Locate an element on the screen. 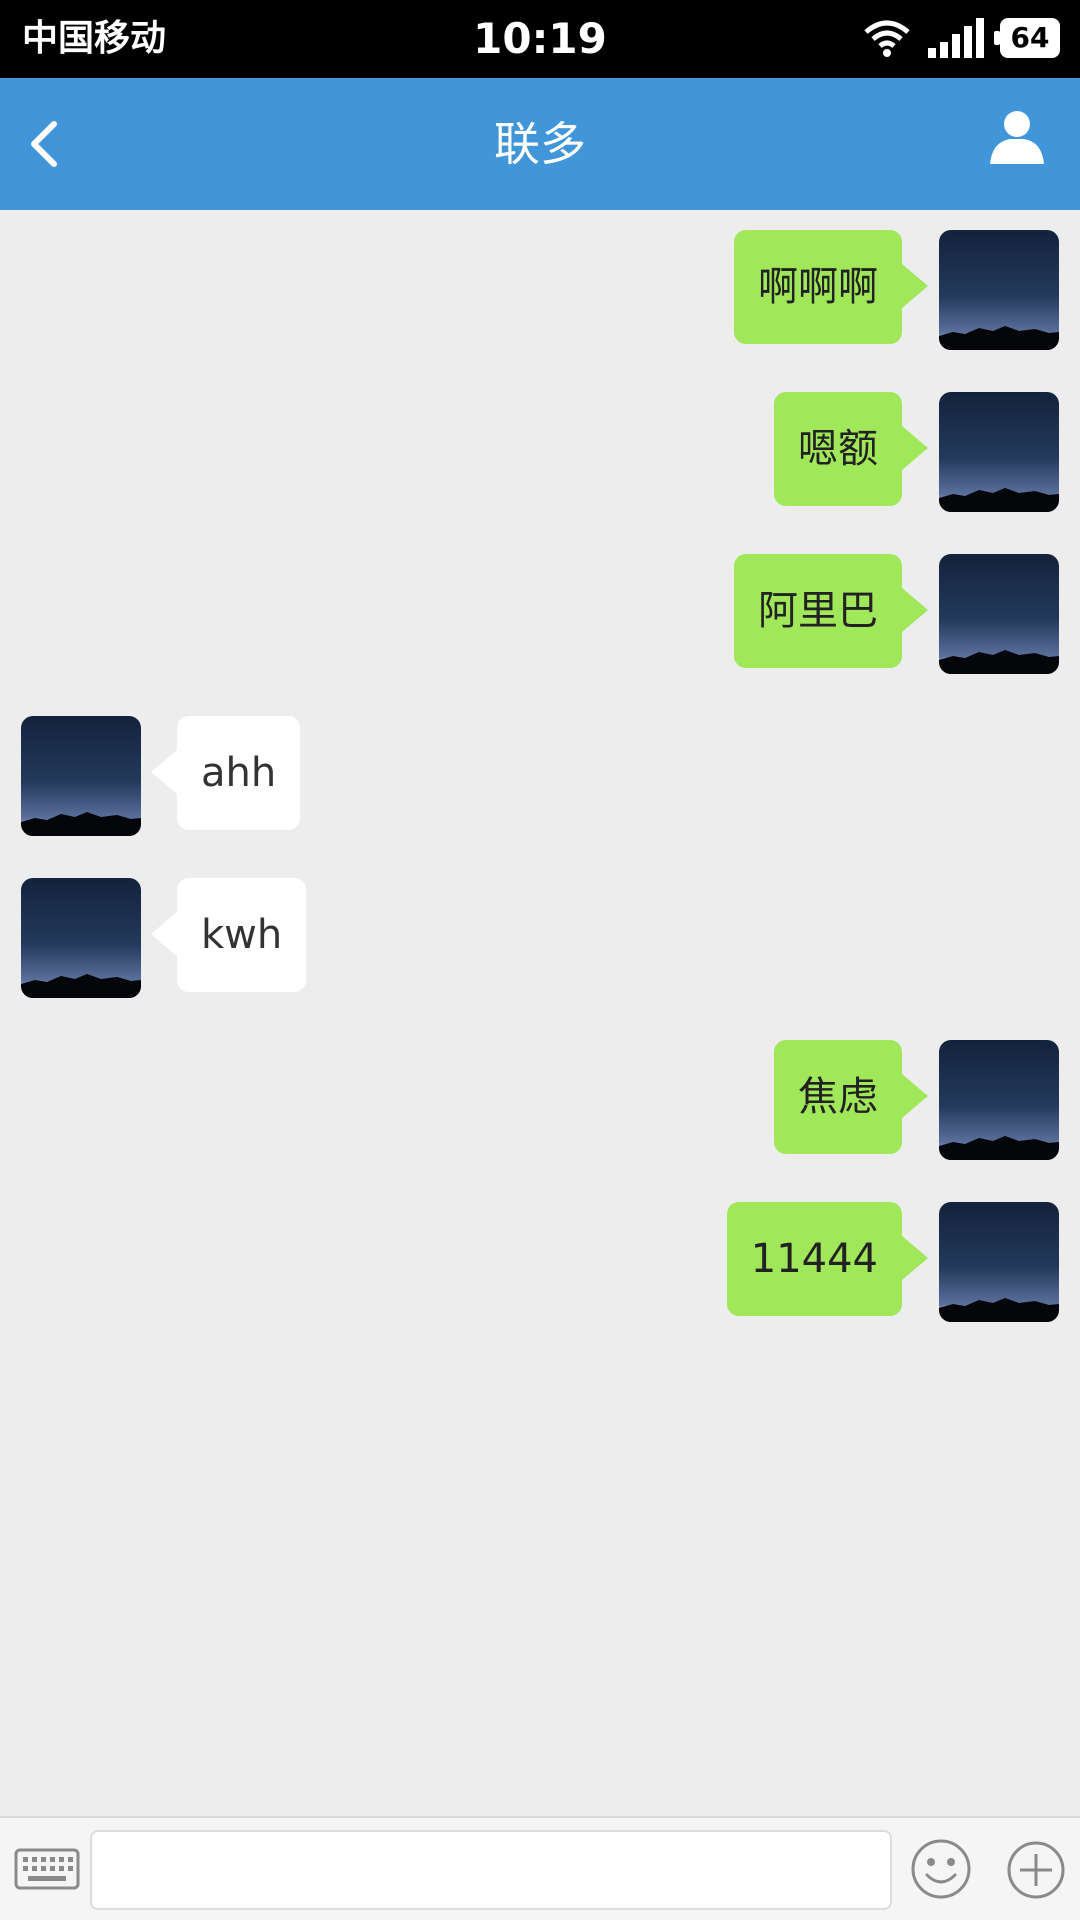 Image resolution: width=1080 pixels, height=1920 pixels. message-row: 焦虑 is located at coordinates (540, 1100).